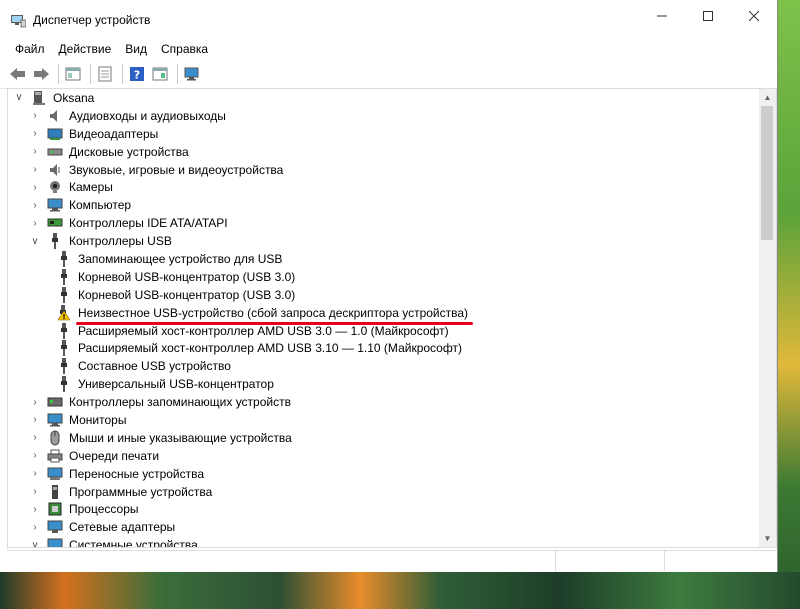 This screenshot has width=800, height=609. I want to click on disk-drive-icon, so click(55, 152).